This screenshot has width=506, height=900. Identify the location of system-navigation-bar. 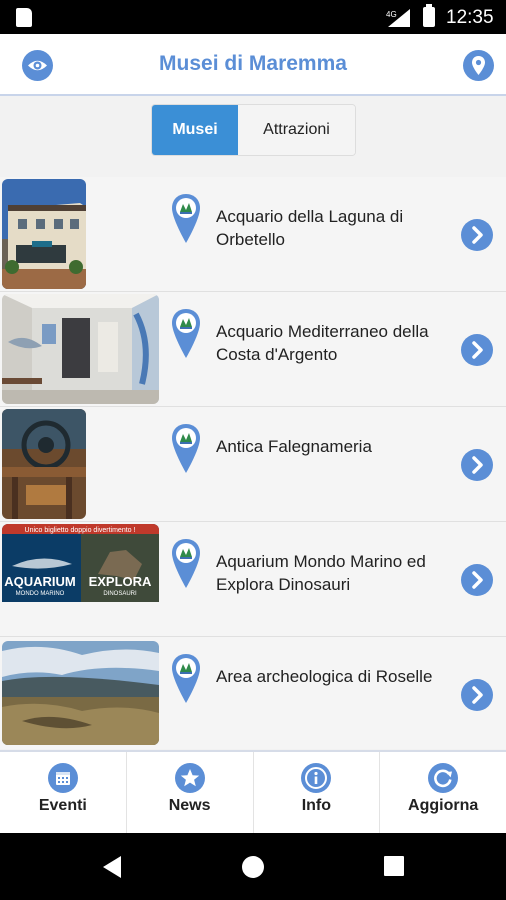
(253, 866).